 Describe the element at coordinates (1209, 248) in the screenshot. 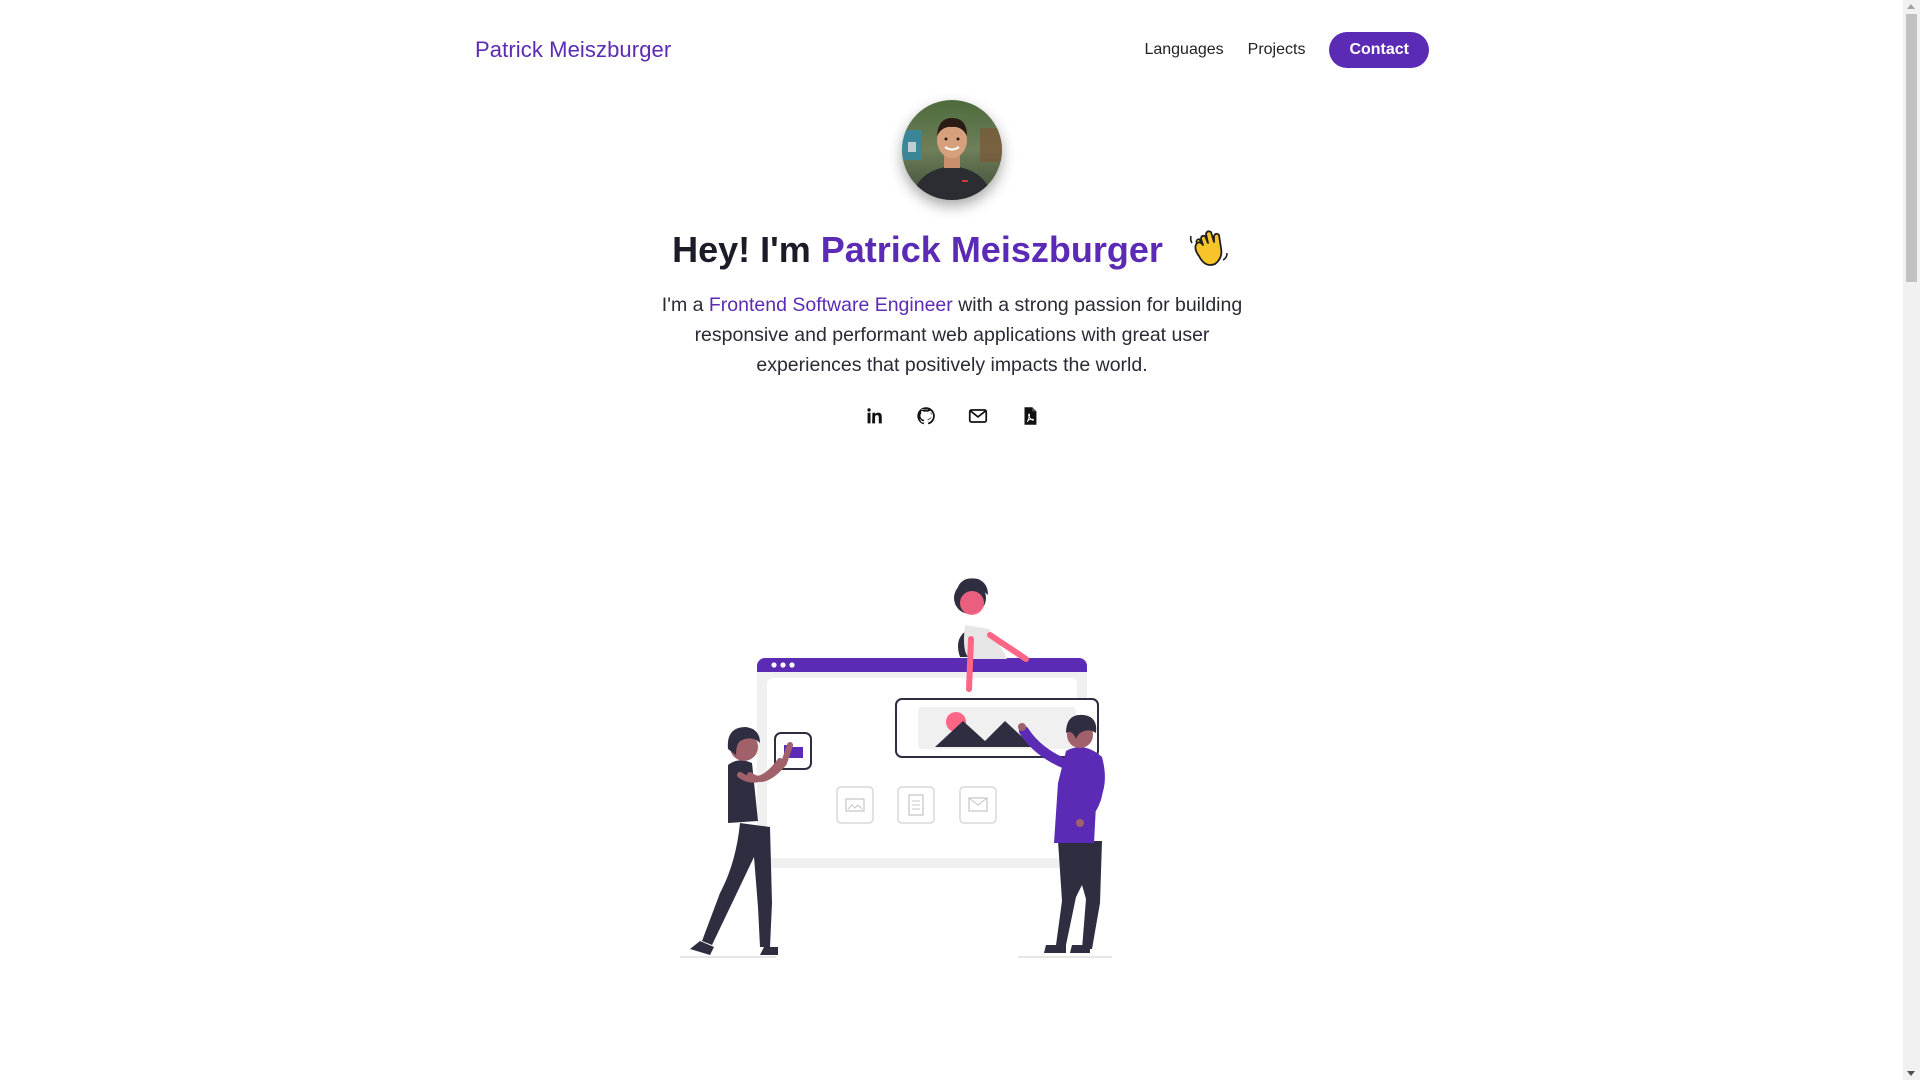

I see `waving-hand-icon` at that location.